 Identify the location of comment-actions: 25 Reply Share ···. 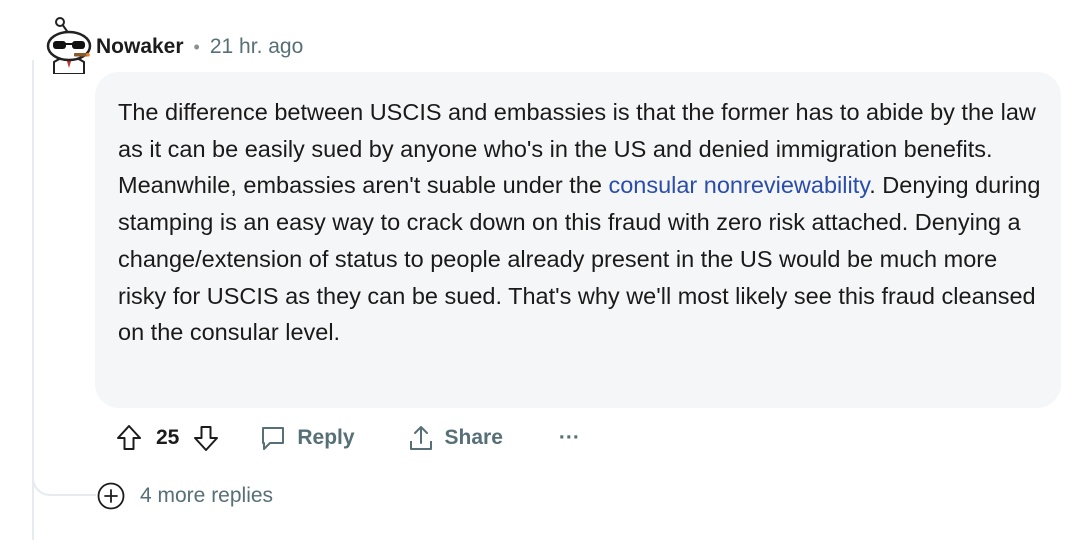
(348, 438).